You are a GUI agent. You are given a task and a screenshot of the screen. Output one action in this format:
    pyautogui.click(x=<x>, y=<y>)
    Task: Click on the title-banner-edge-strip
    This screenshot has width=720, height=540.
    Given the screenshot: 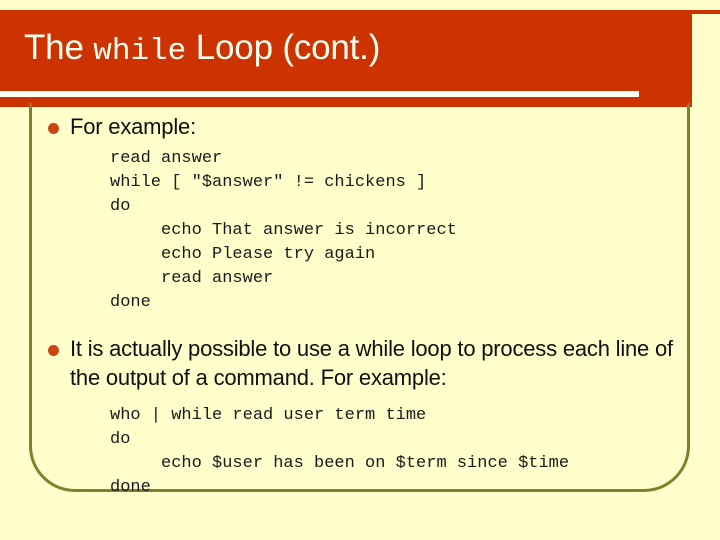 What is the action you would take?
    pyautogui.click(x=706, y=12)
    